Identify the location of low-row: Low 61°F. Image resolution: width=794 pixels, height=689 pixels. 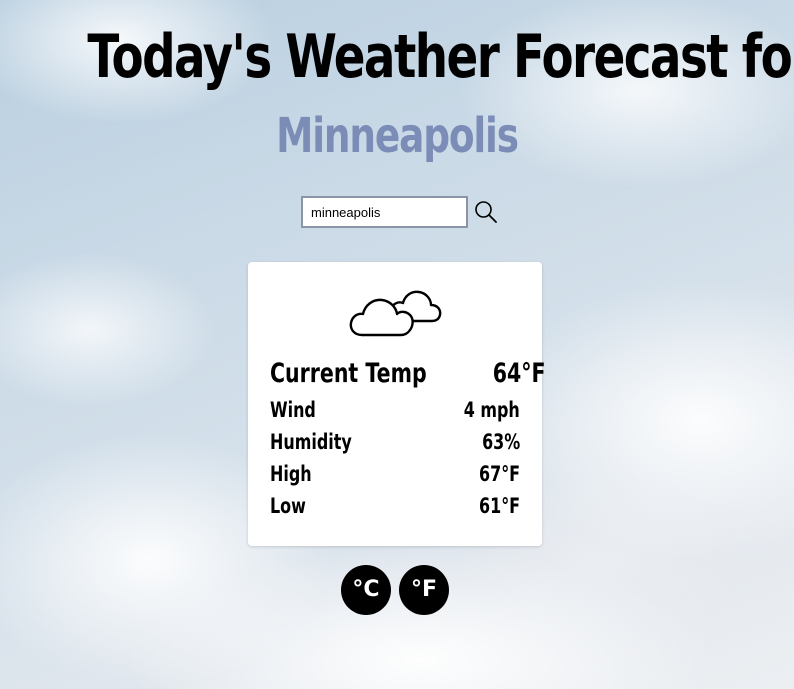
(395, 506).